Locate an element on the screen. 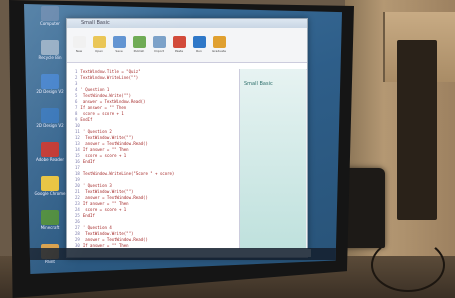  line-number: 15 is located at coordinates (77, 155).